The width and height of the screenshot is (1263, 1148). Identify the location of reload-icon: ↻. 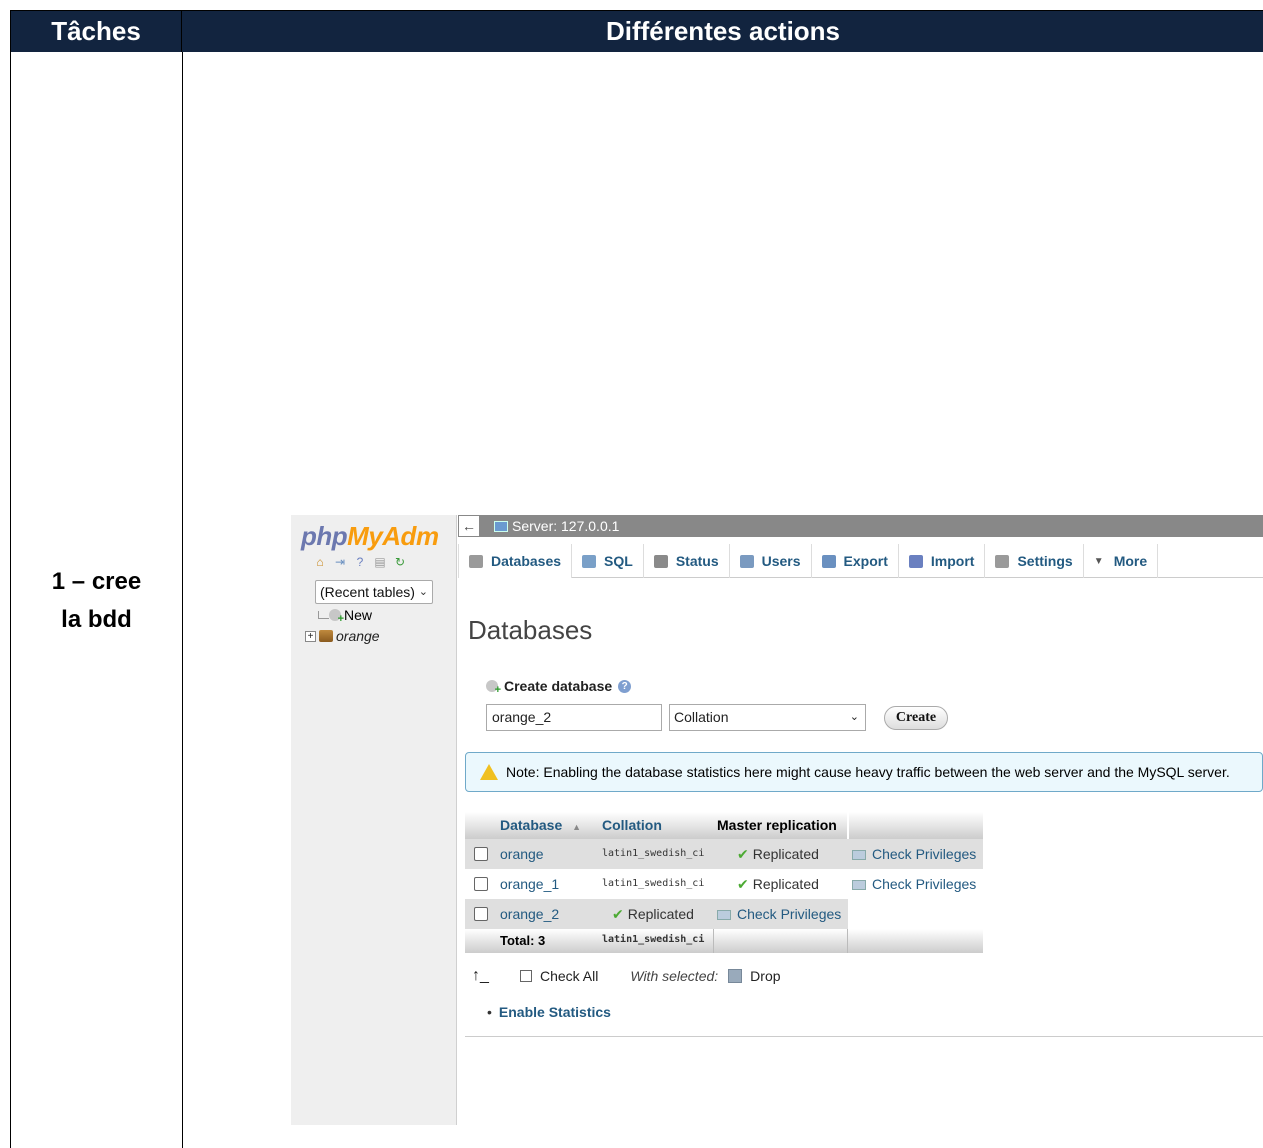
(400, 562).